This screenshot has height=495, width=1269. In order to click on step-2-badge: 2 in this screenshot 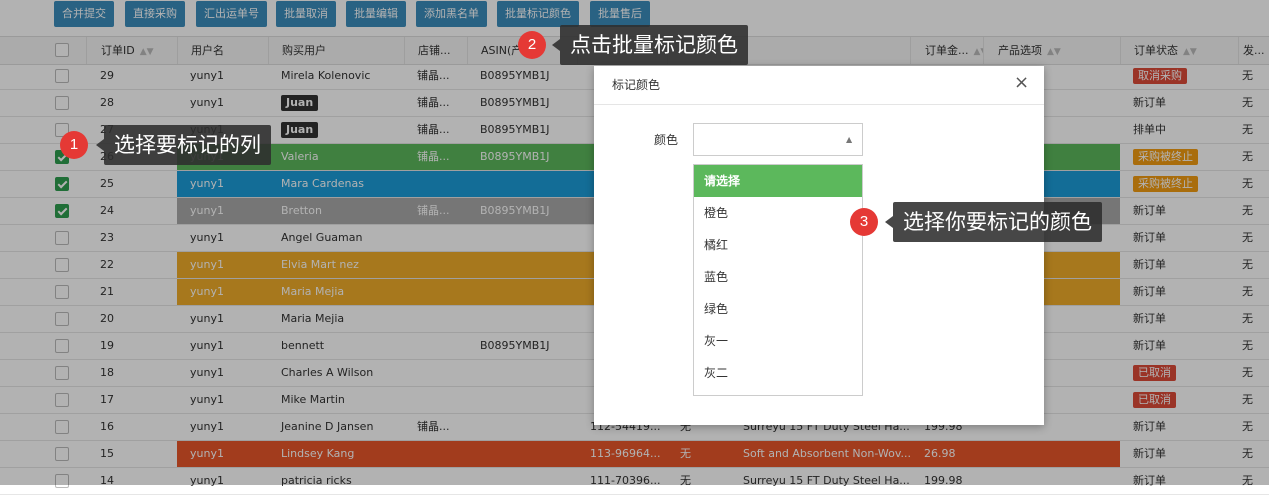, I will do `click(532, 45)`.